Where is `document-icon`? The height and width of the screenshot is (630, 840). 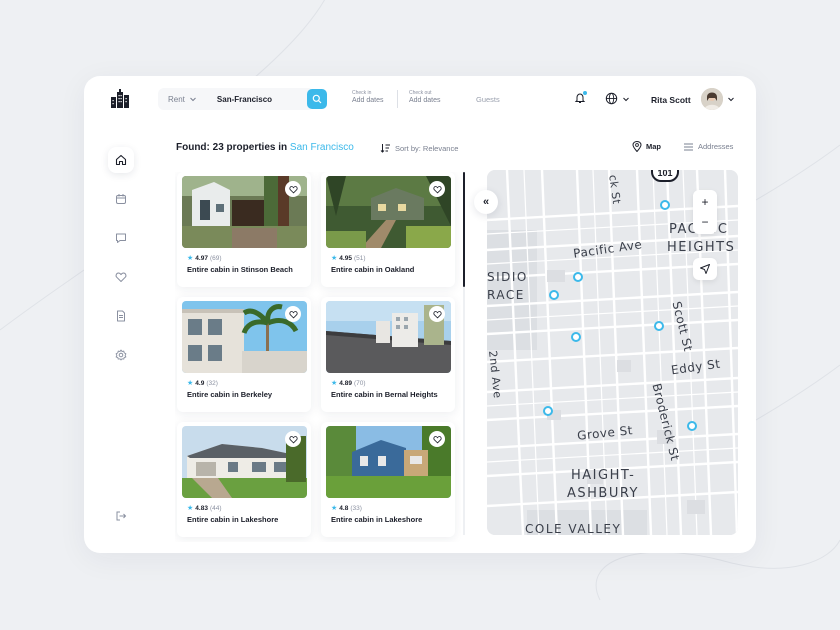 document-icon is located at coordinates (121, 316).